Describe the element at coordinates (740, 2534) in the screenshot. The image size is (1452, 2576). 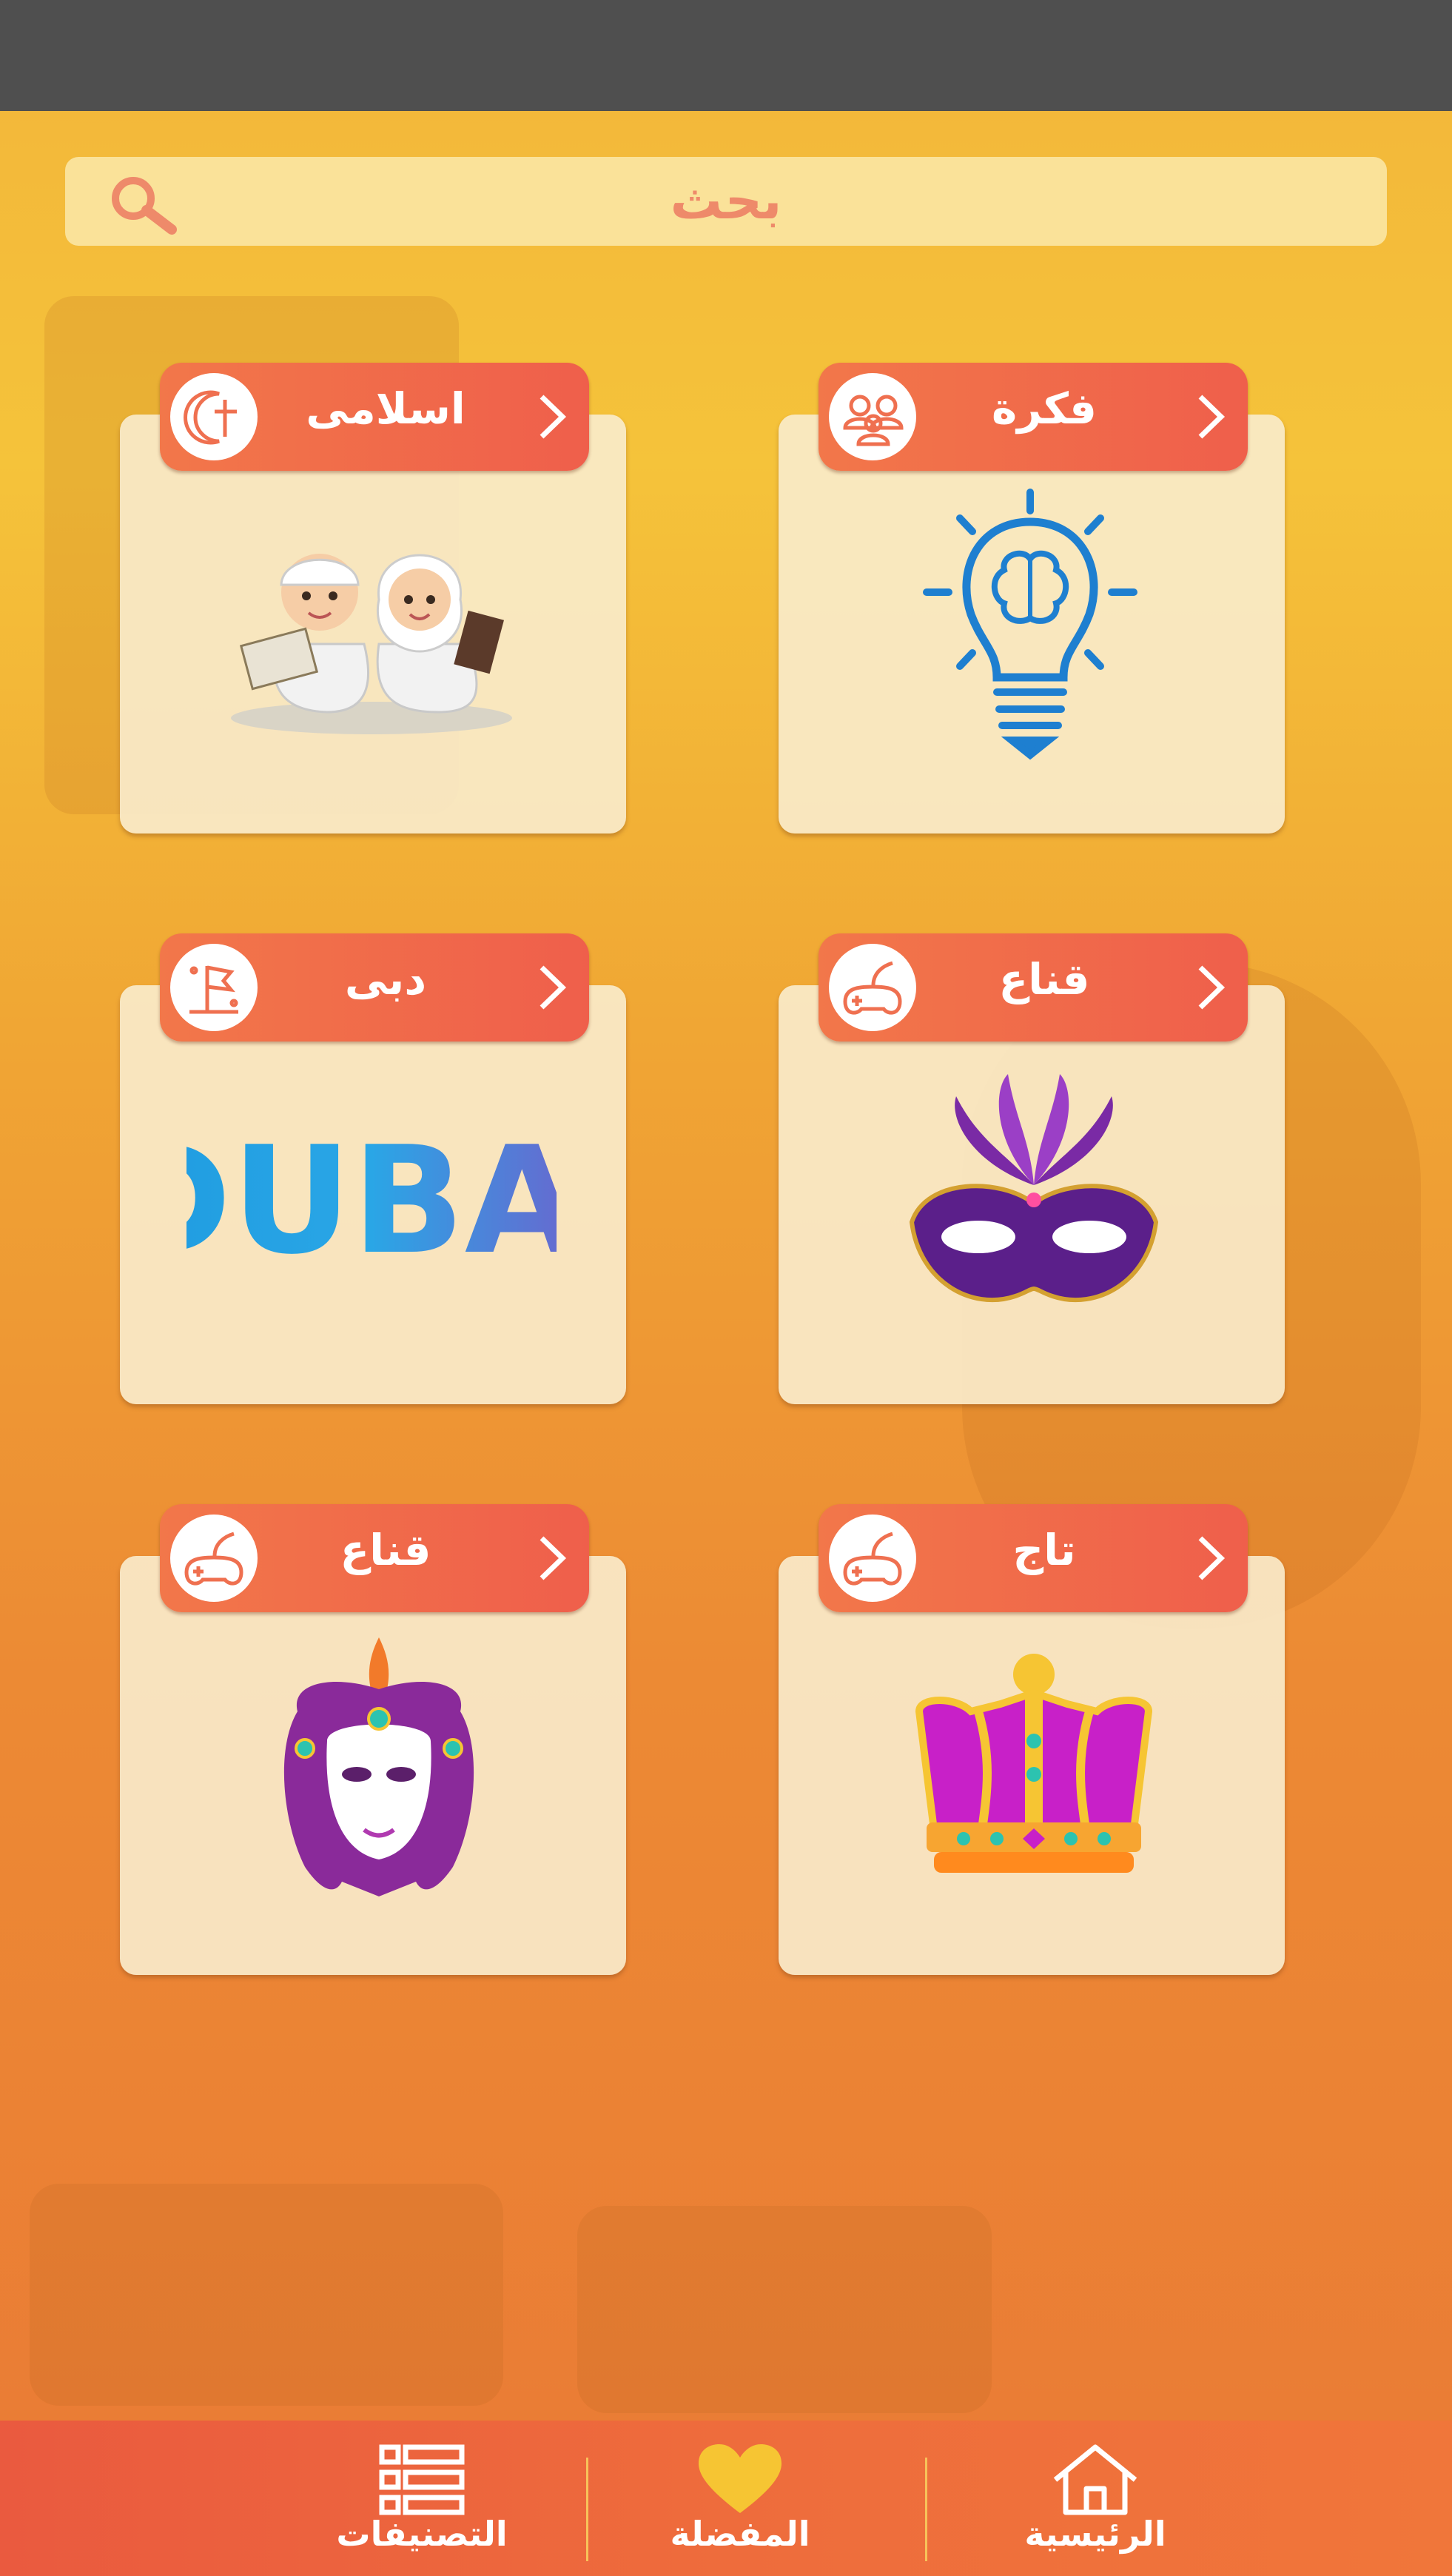
I see `nav-favorites-label: المفضلة` at that location.